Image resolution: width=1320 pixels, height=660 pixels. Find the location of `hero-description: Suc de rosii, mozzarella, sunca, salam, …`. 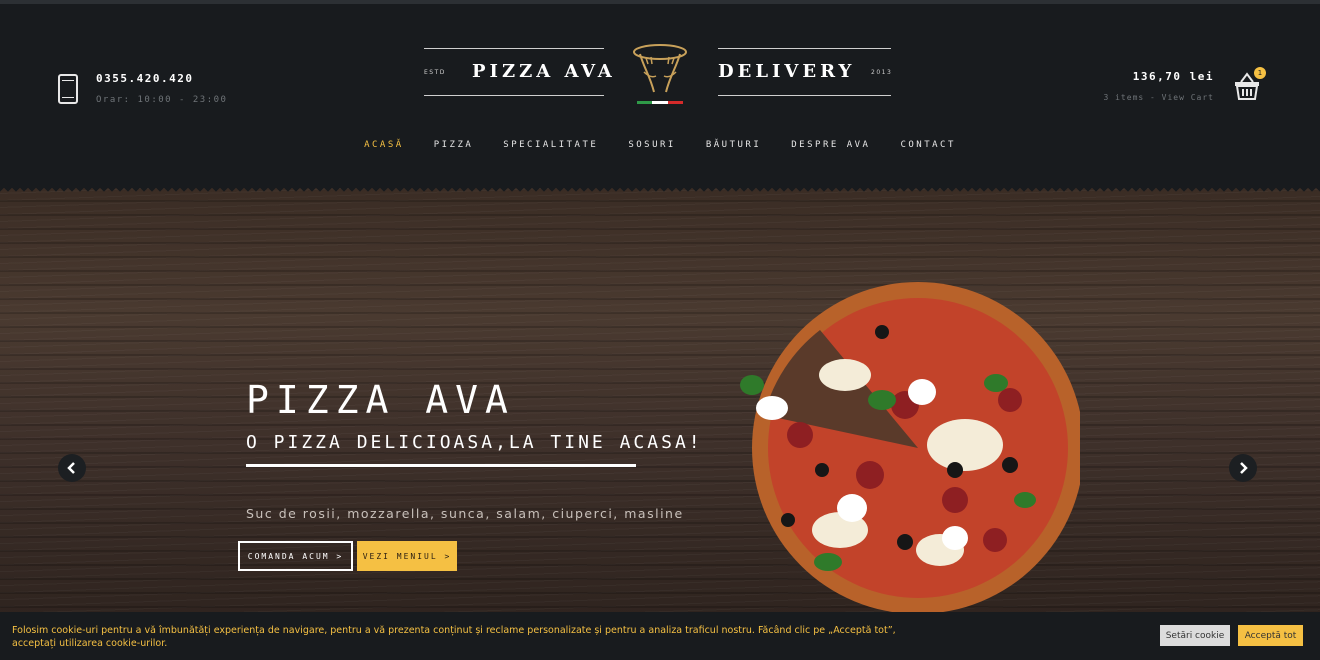

hero-description: Suc de rosii, mozzarella, sunca, salam, … is located at coordinates (465, 513).